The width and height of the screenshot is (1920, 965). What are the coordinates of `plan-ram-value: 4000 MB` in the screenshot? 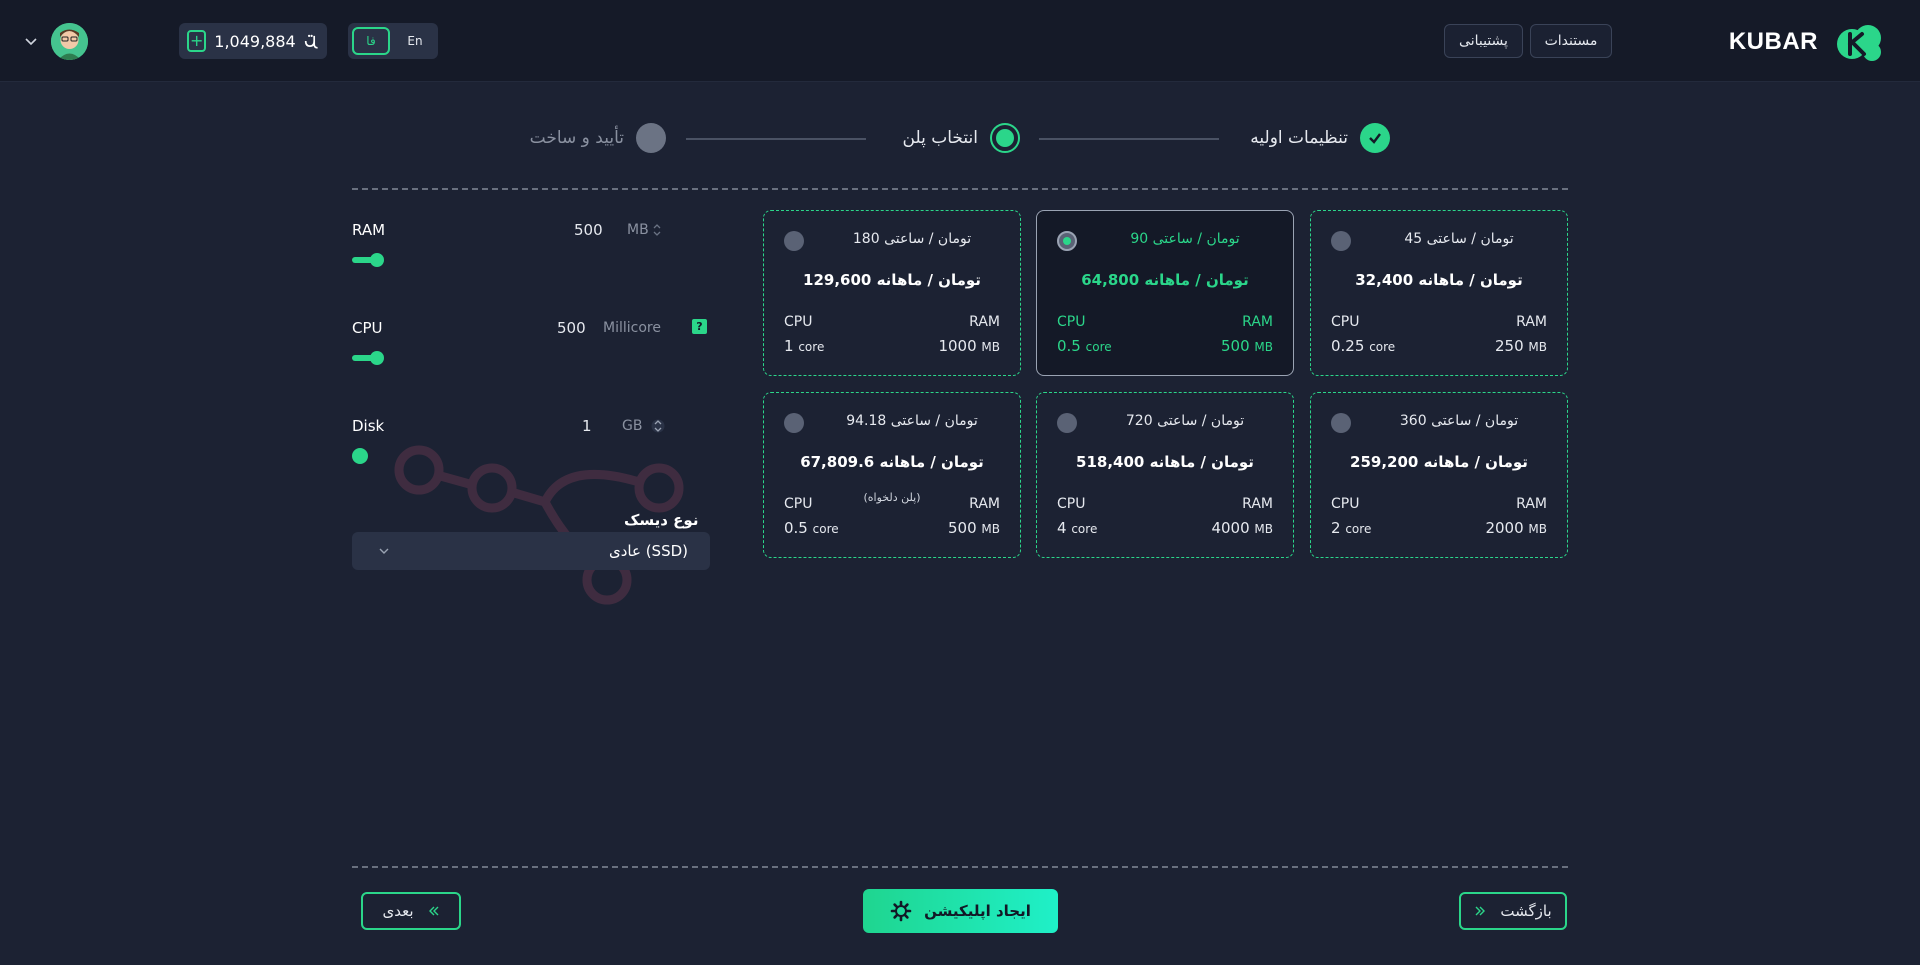 It's located at (1242, 528).